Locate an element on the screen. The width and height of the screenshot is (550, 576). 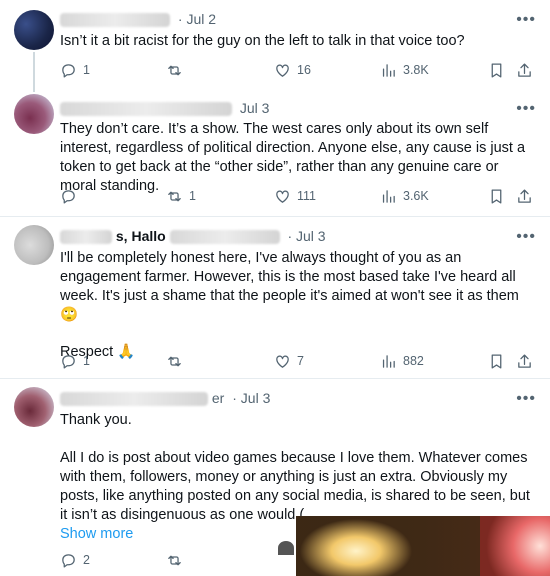
like-button: 16 is located at coordinates (292, 70).